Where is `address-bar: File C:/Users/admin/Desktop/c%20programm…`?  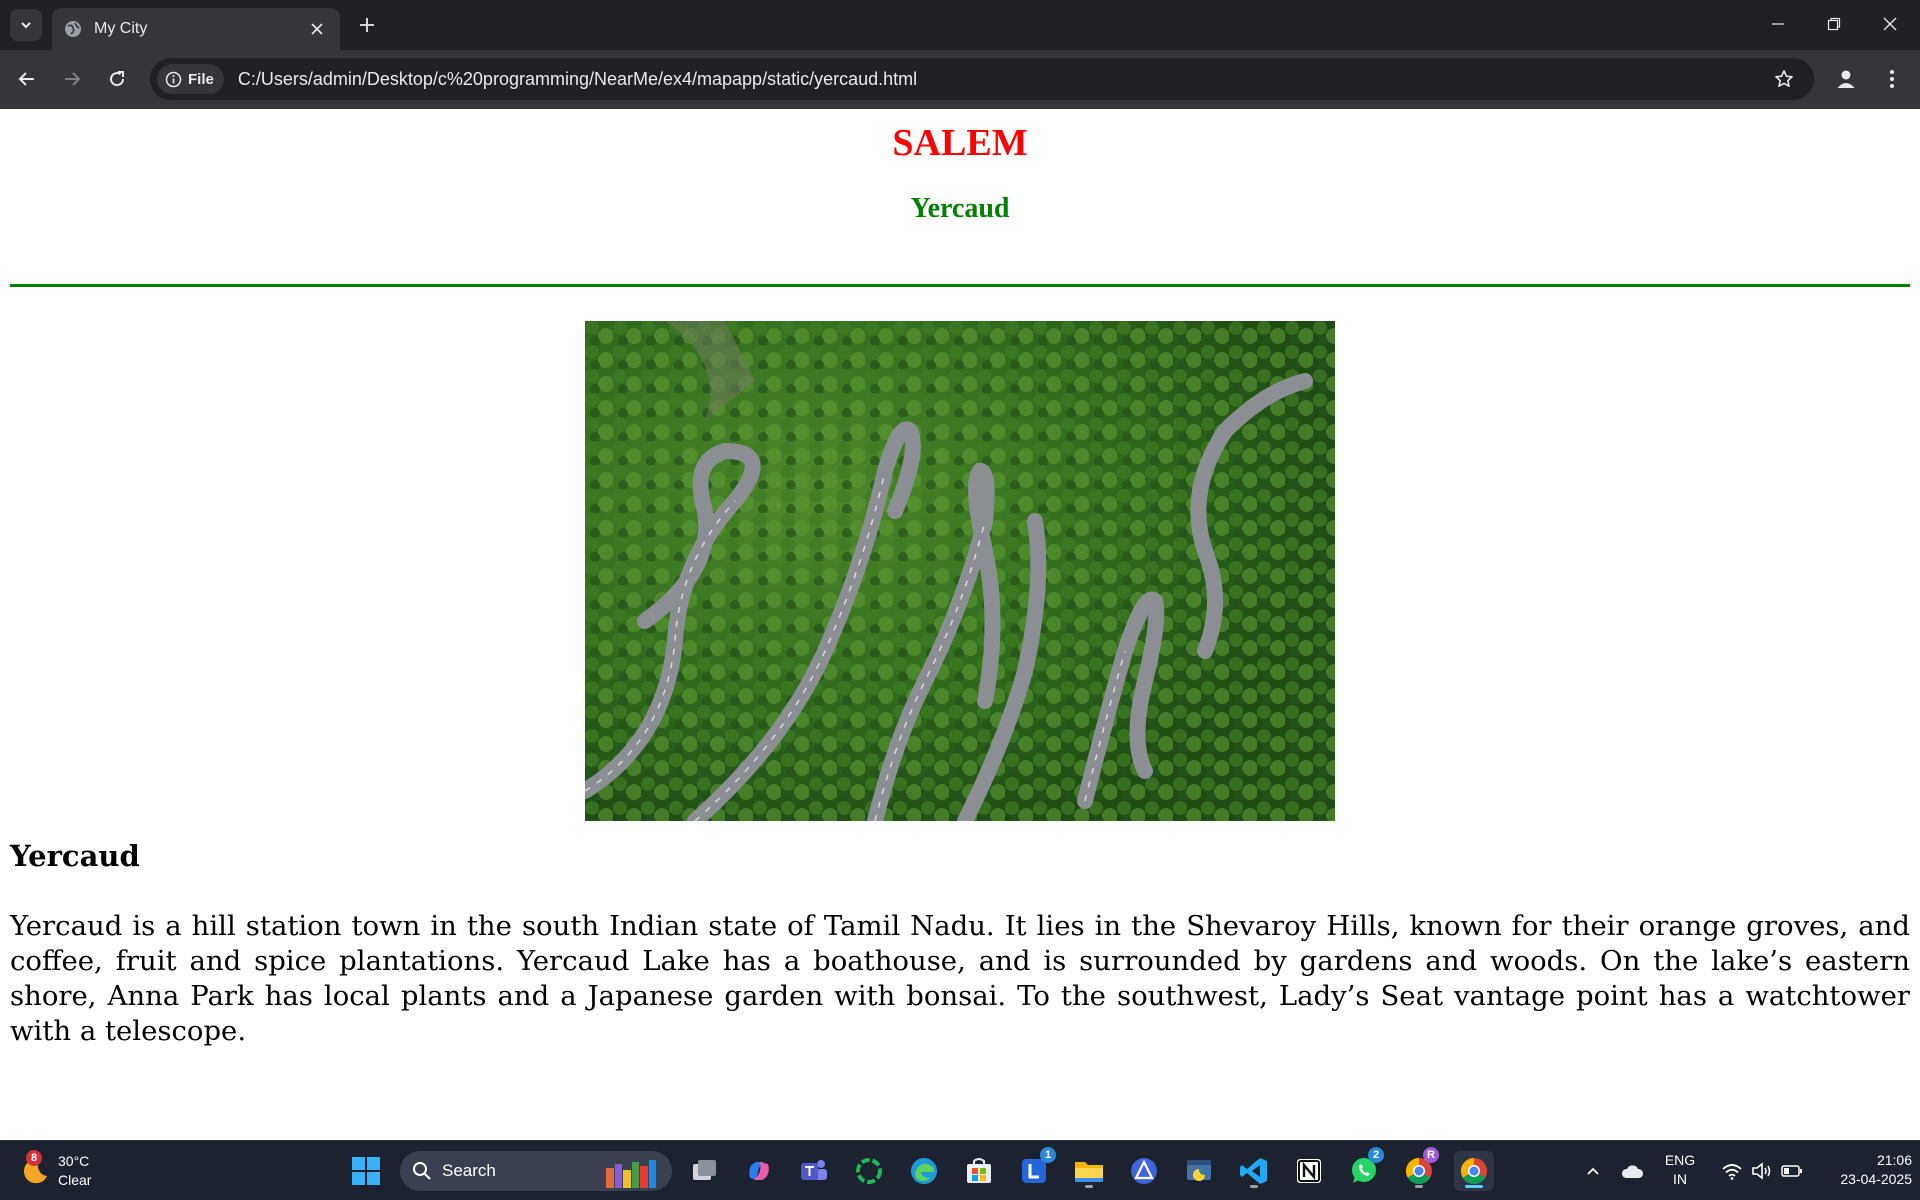 address-bar: File C:/Users/admin/Desktop/c%20programm… is located at coordinates (982, 79).